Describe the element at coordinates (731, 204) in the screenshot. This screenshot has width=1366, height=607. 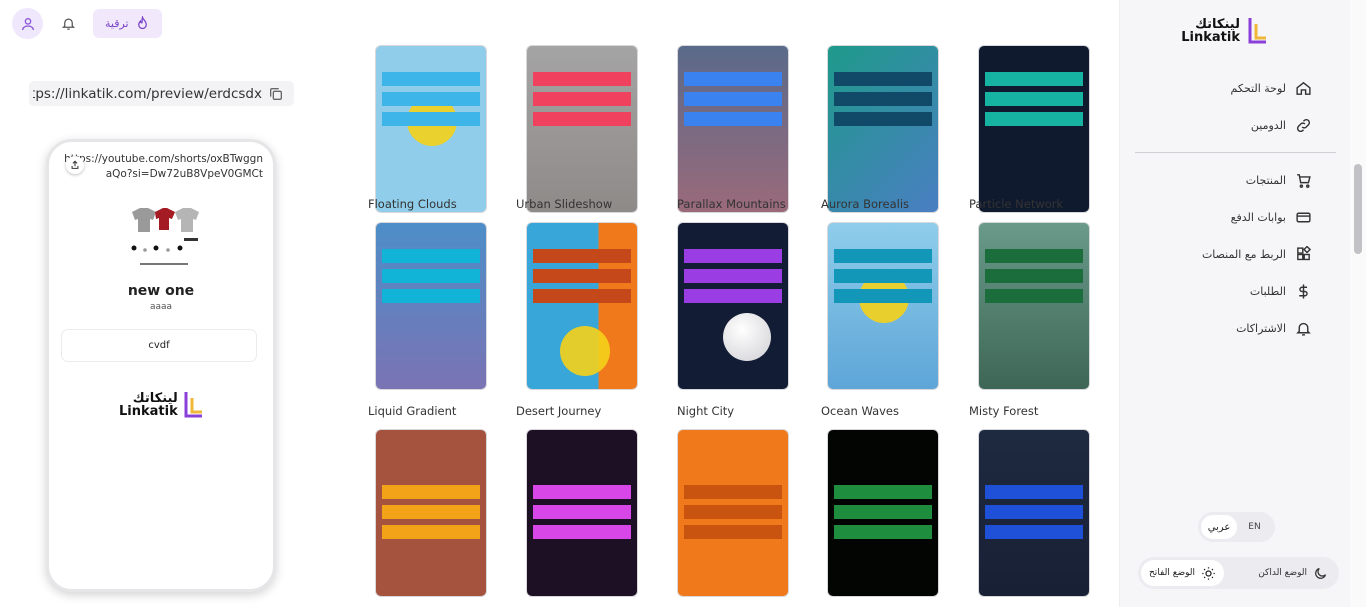
I see `template-name: Parallax Mountains` at that location.